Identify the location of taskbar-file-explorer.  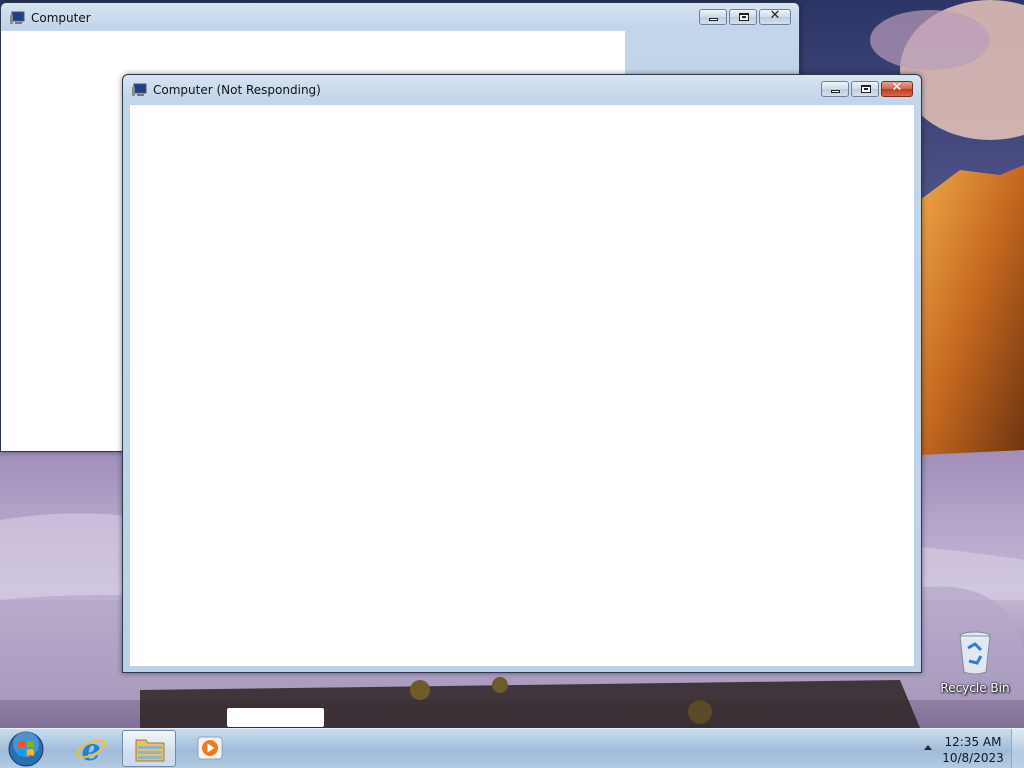
(149, 748).